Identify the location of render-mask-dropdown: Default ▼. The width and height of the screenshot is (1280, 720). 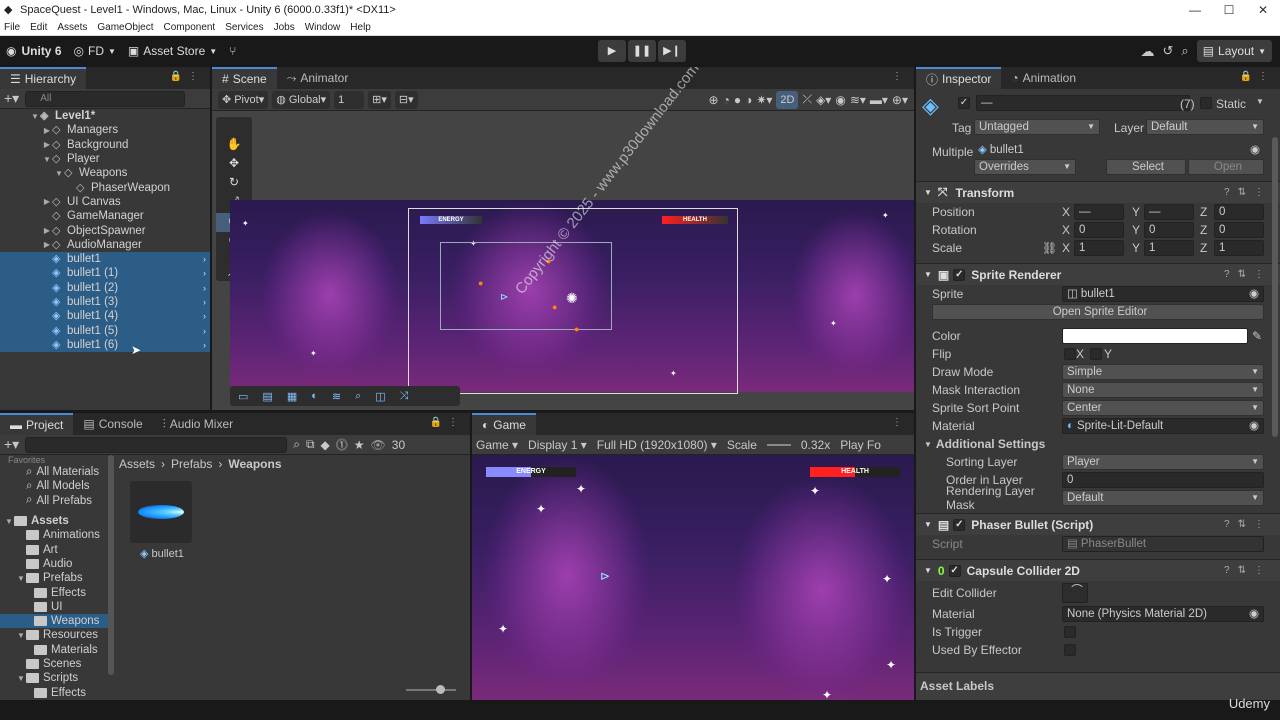
(1163, 498).